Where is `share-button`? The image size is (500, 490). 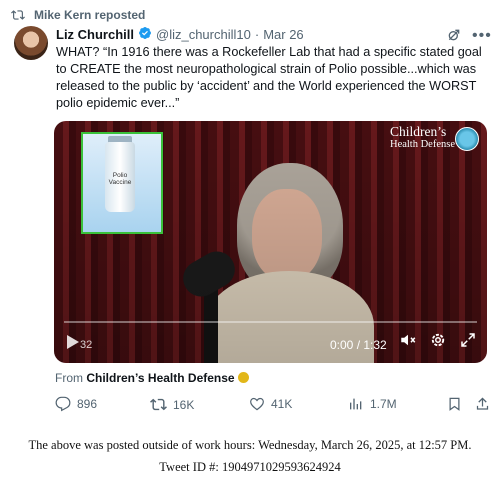
share-button is located at coordinates (482, 404).